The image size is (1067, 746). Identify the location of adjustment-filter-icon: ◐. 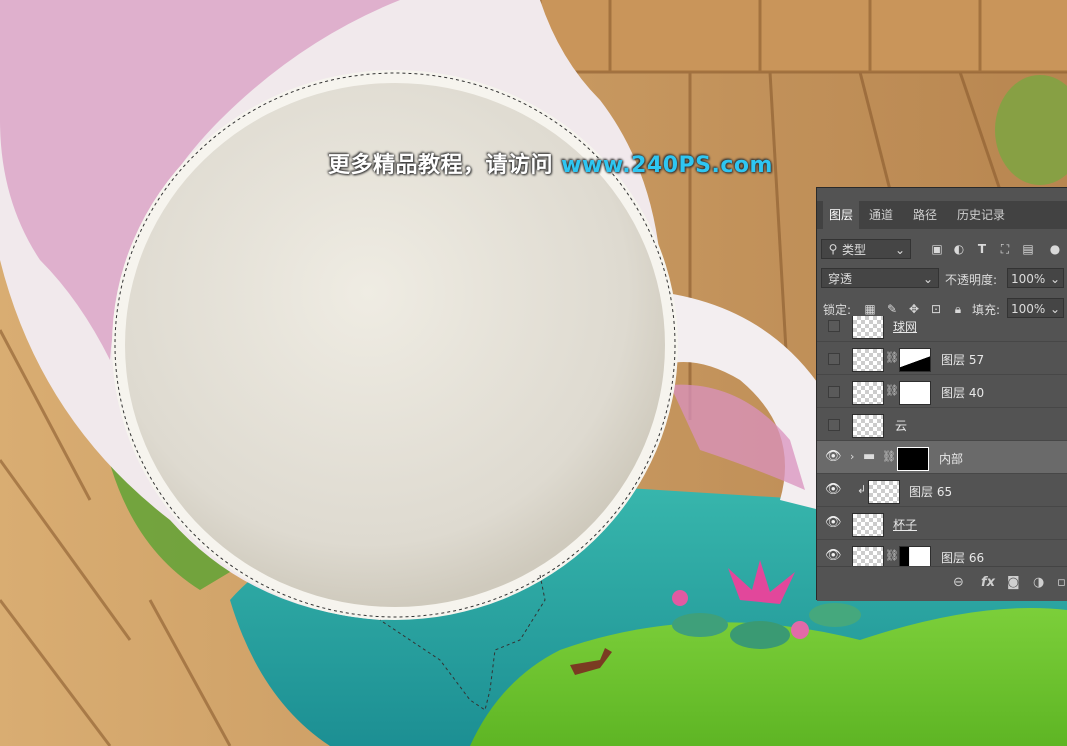
(959, 249).